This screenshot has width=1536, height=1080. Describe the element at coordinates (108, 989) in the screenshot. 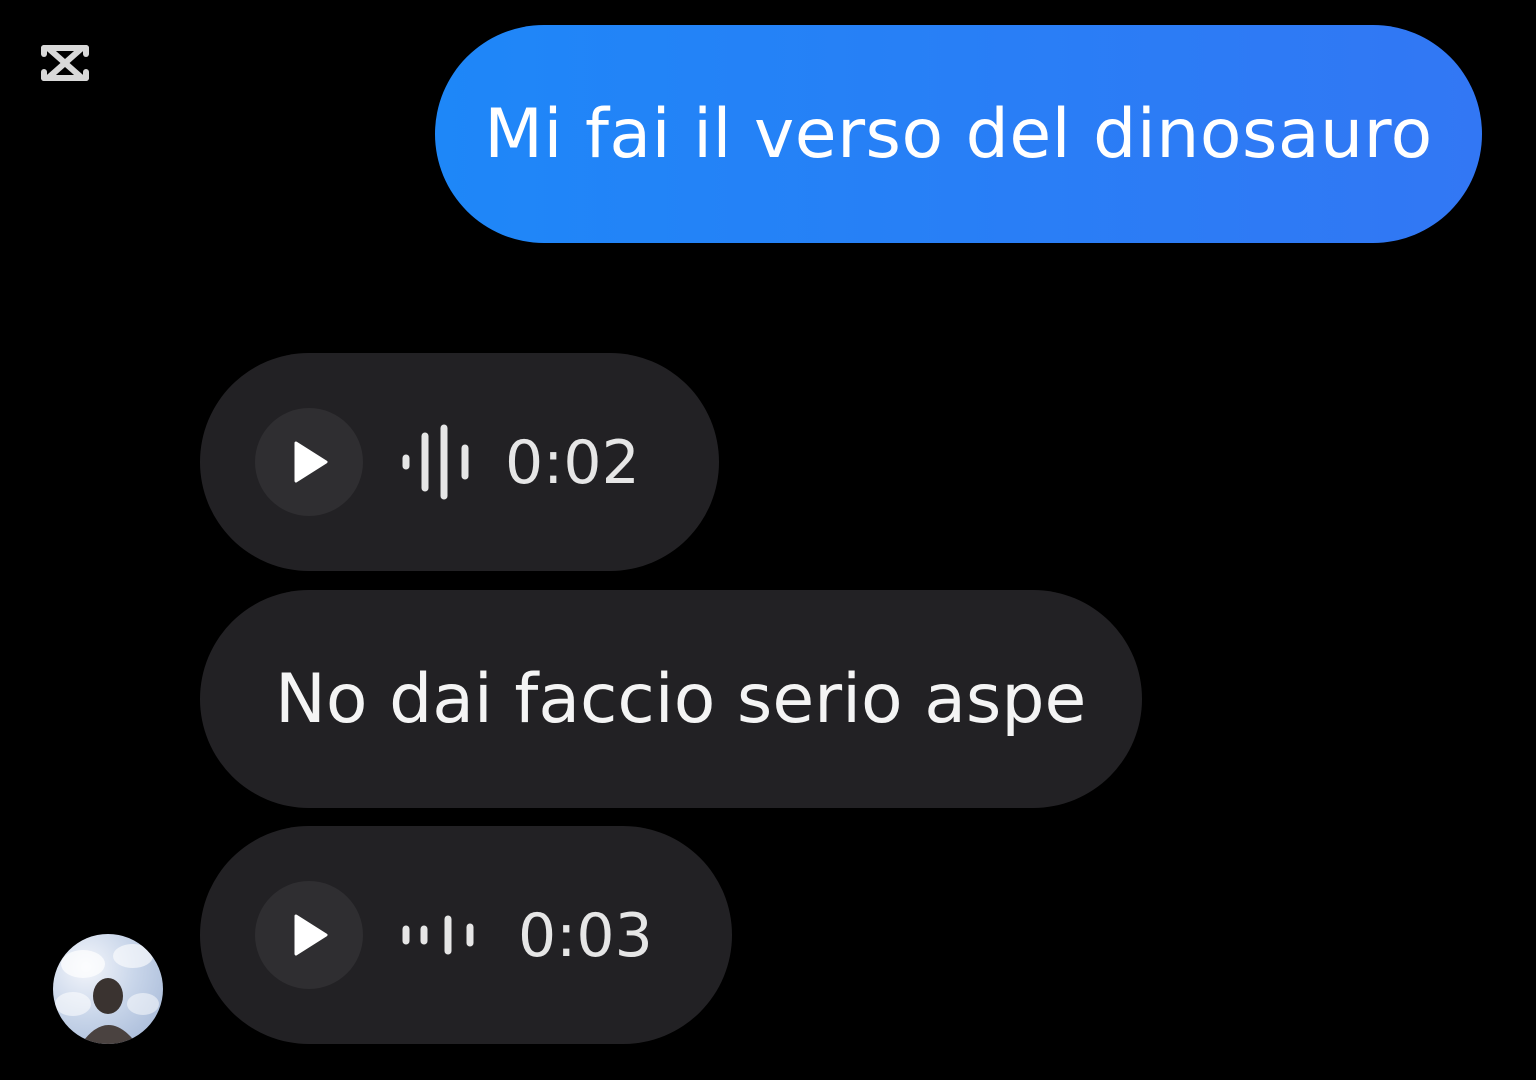

I see `profile-avatar` at that location.